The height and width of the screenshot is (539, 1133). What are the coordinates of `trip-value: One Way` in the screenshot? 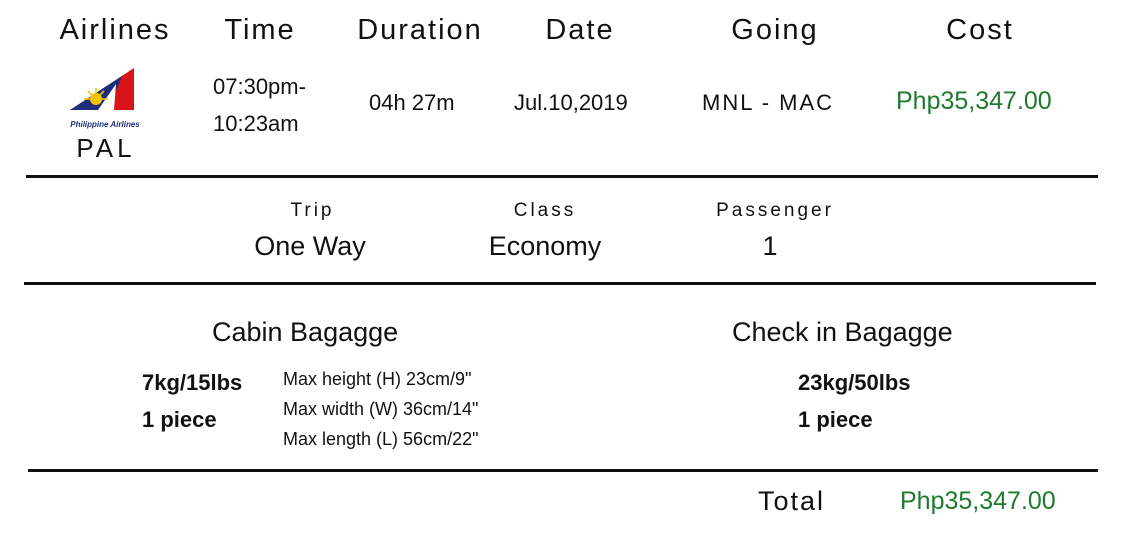 It's located at (310, 246).